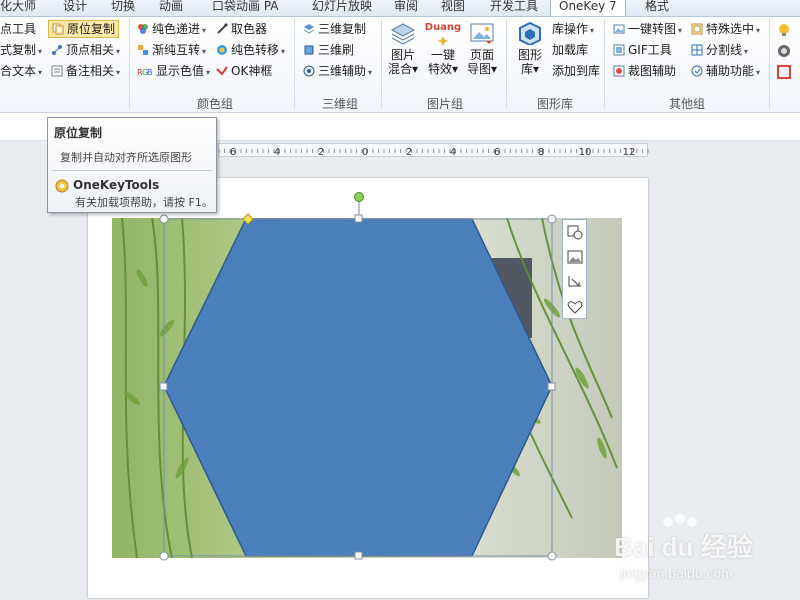  I want to click on tab-animations: 动画, so click(171, 8).